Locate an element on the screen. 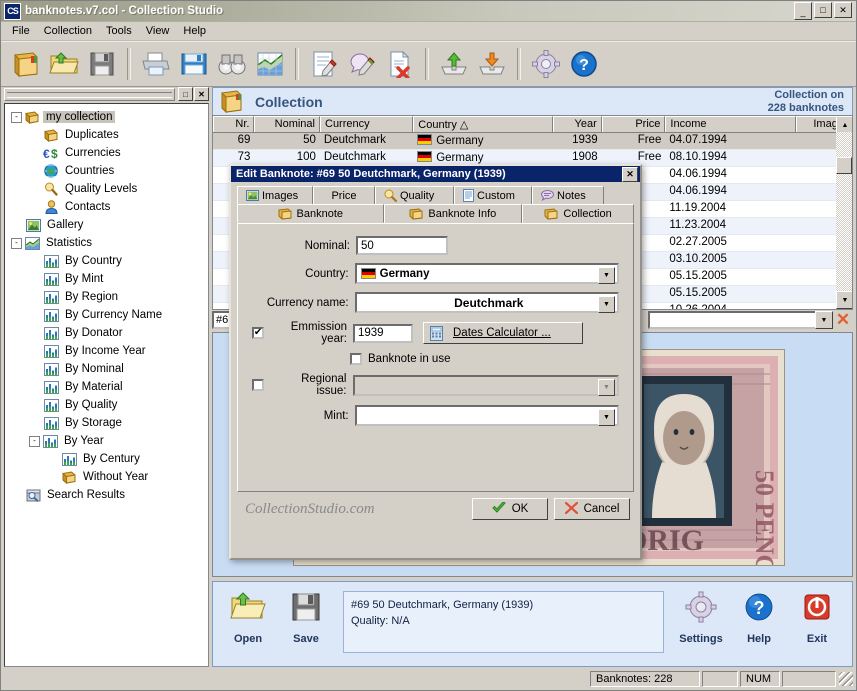 This screenshot has height=691, width=857. column-header-nr: Nr. is located at coordinates (234, 124).